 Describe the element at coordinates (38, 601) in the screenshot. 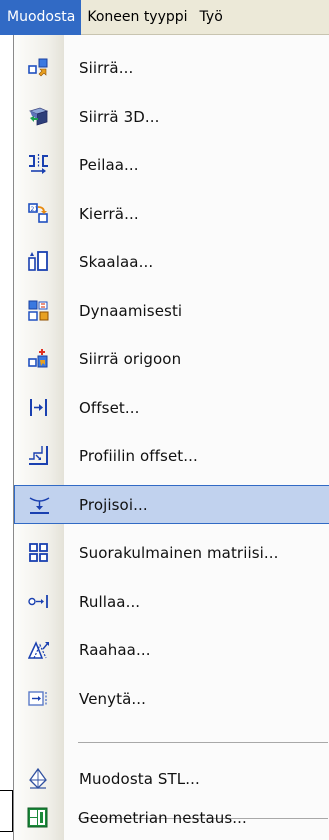

I see `roll-icon` at that location.